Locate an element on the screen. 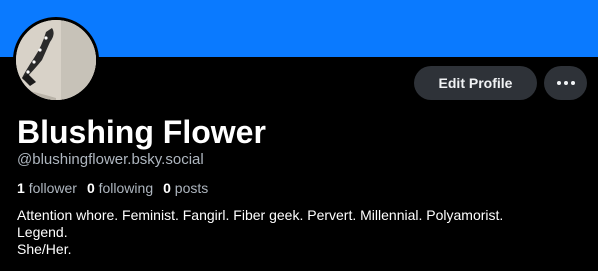 This screenshot has width=598, height=271. followers-stat: 1 follower is located at coordinates (47, 188).